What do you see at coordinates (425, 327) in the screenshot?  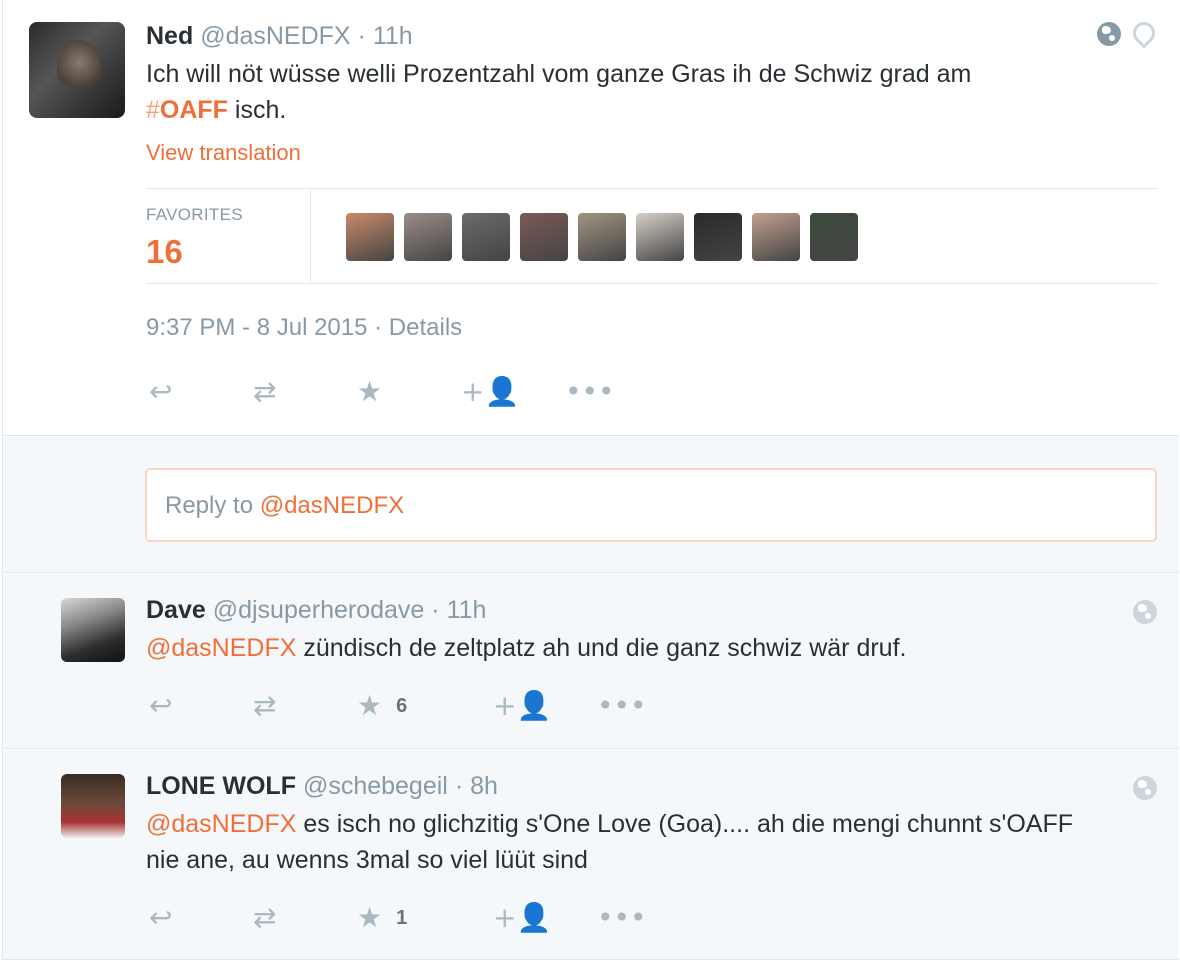 I see `details-link: Details` at bounding box center [425, 327].